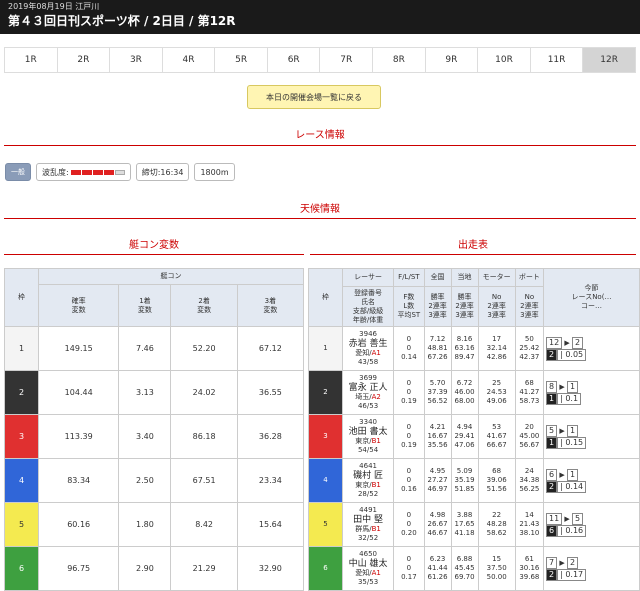  Describe the element at coordinates (18, 172) in the screenshot. I see `race-type-badge: 一般` at that location.